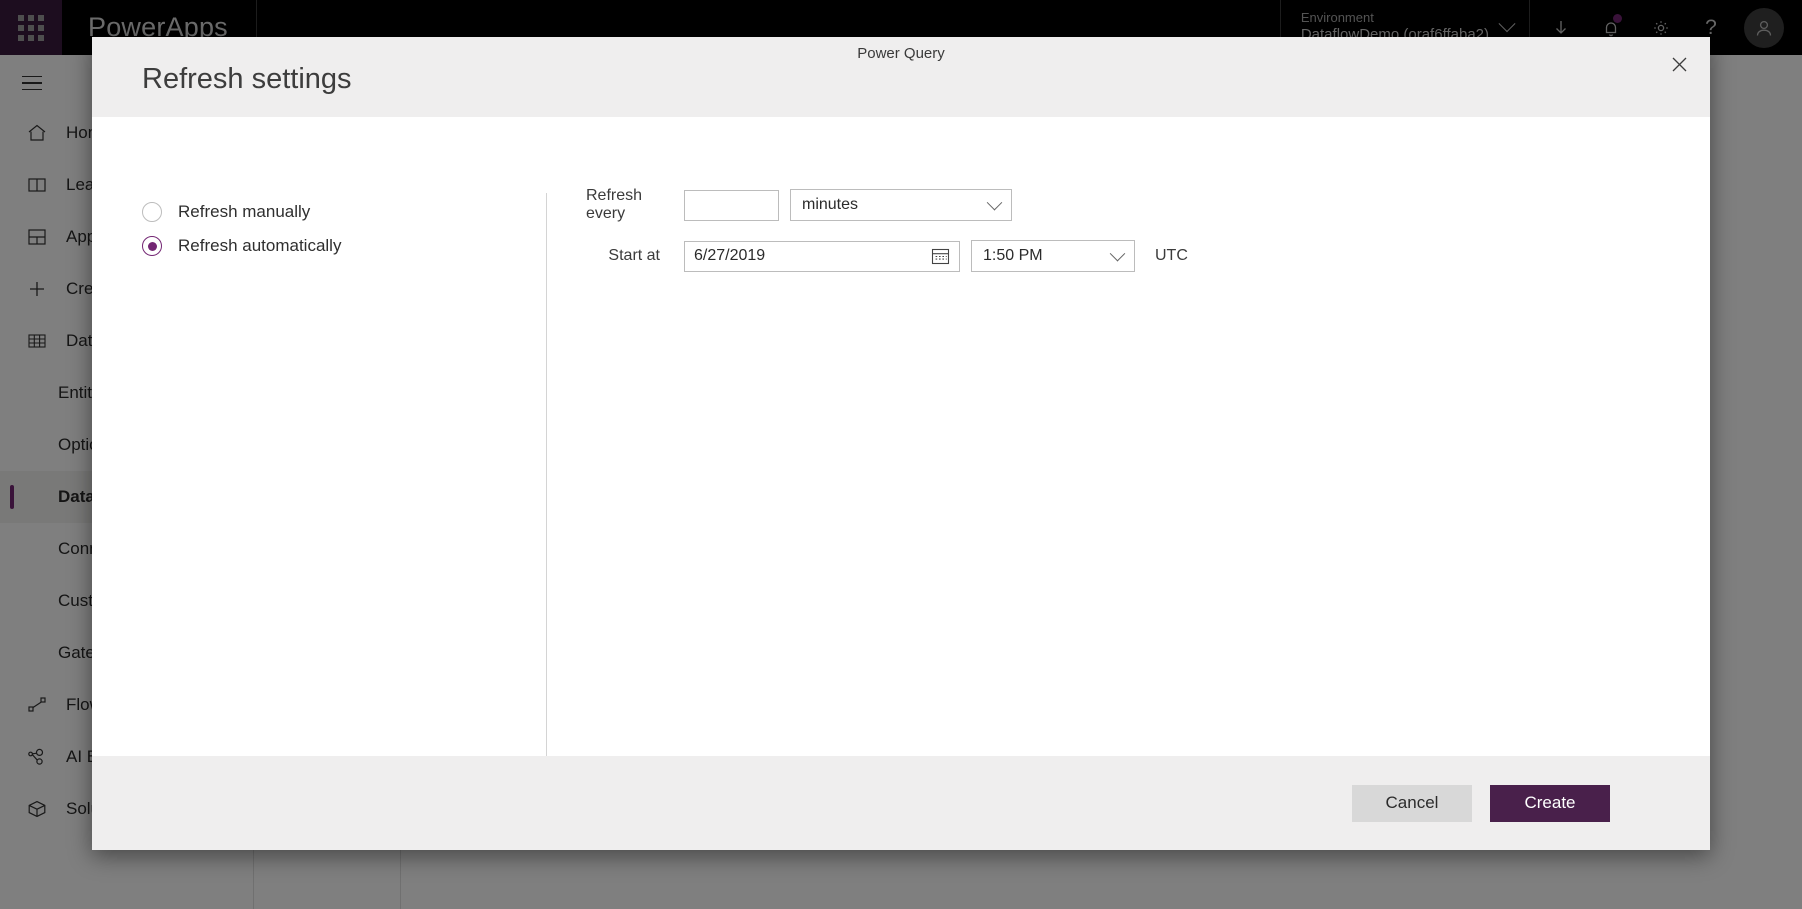  I want to click on radio-refresh-manually: Refresh manually, so click(337, 212).